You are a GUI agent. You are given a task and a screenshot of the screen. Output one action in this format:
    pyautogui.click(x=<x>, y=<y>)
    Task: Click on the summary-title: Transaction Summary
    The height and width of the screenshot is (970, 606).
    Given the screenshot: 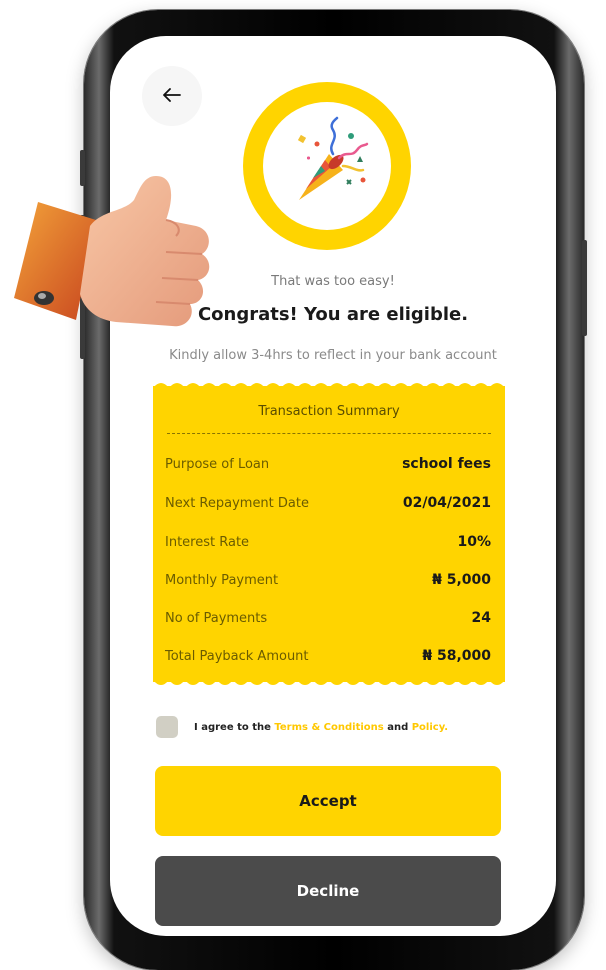 What is the action you would take?
    pyautogui.click(x=329, y=411)
    